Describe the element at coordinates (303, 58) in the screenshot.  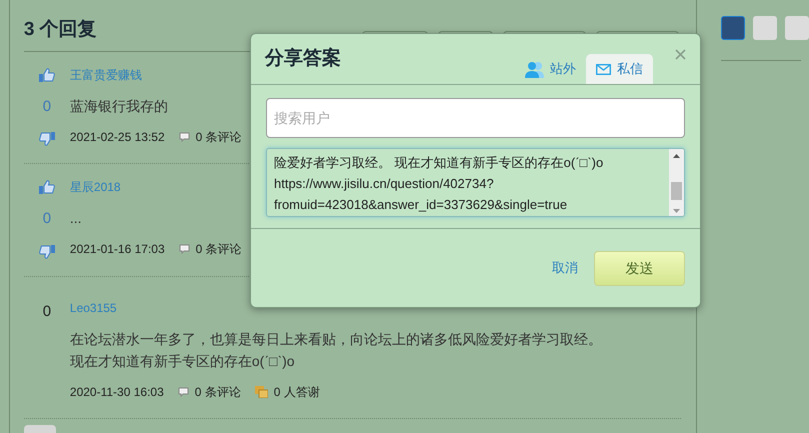
I see `dialog-title: 分享答案` at that location.